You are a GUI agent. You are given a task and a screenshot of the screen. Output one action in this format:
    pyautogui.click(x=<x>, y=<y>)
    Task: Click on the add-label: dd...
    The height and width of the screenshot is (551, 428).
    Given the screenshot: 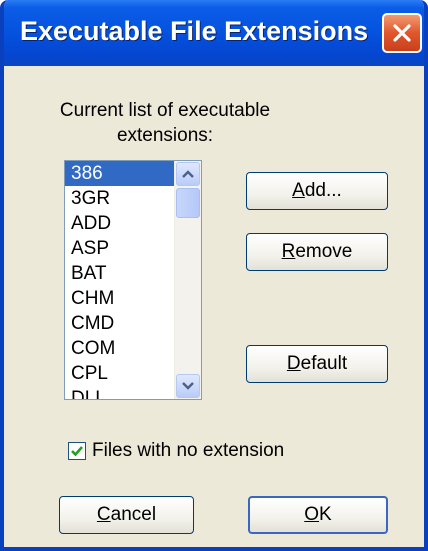 What is the action you would take?
    pyautogui.click(x=323, y=190)
    